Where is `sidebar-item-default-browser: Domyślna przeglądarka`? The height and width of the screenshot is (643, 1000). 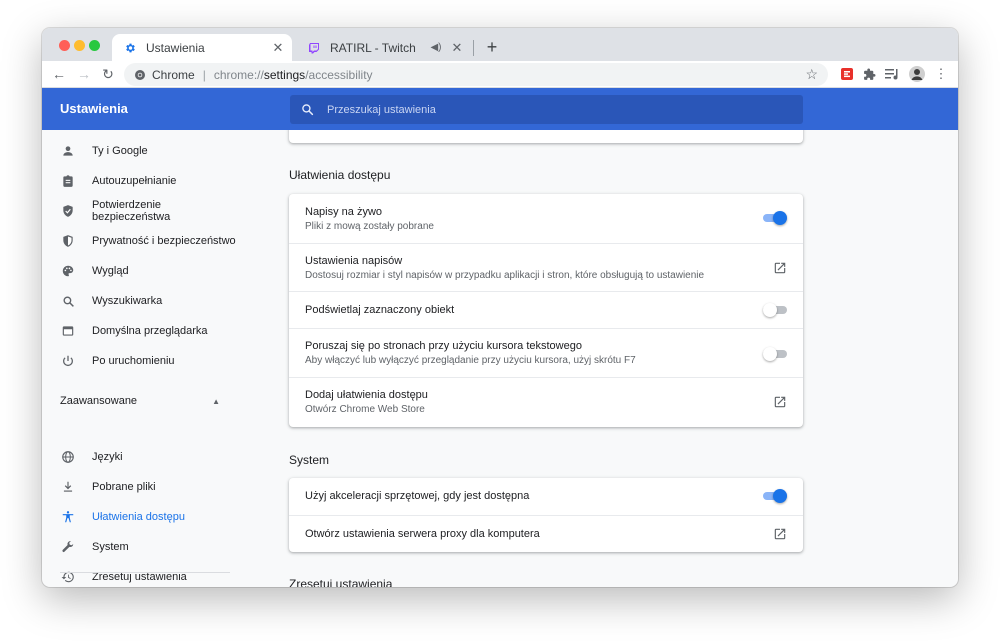 sidebar-item-default-browser: Domyślna przeglądarka is located at coordinates (142, 331).